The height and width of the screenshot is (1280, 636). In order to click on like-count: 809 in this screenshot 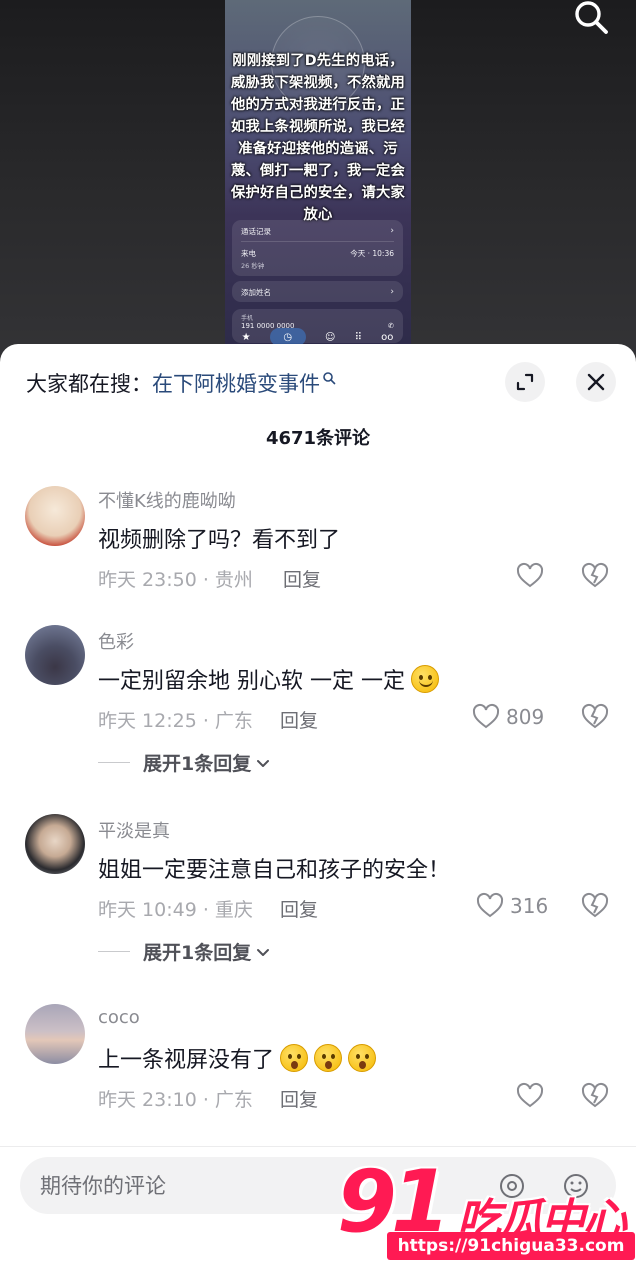, I will do `click(525, 717)`.